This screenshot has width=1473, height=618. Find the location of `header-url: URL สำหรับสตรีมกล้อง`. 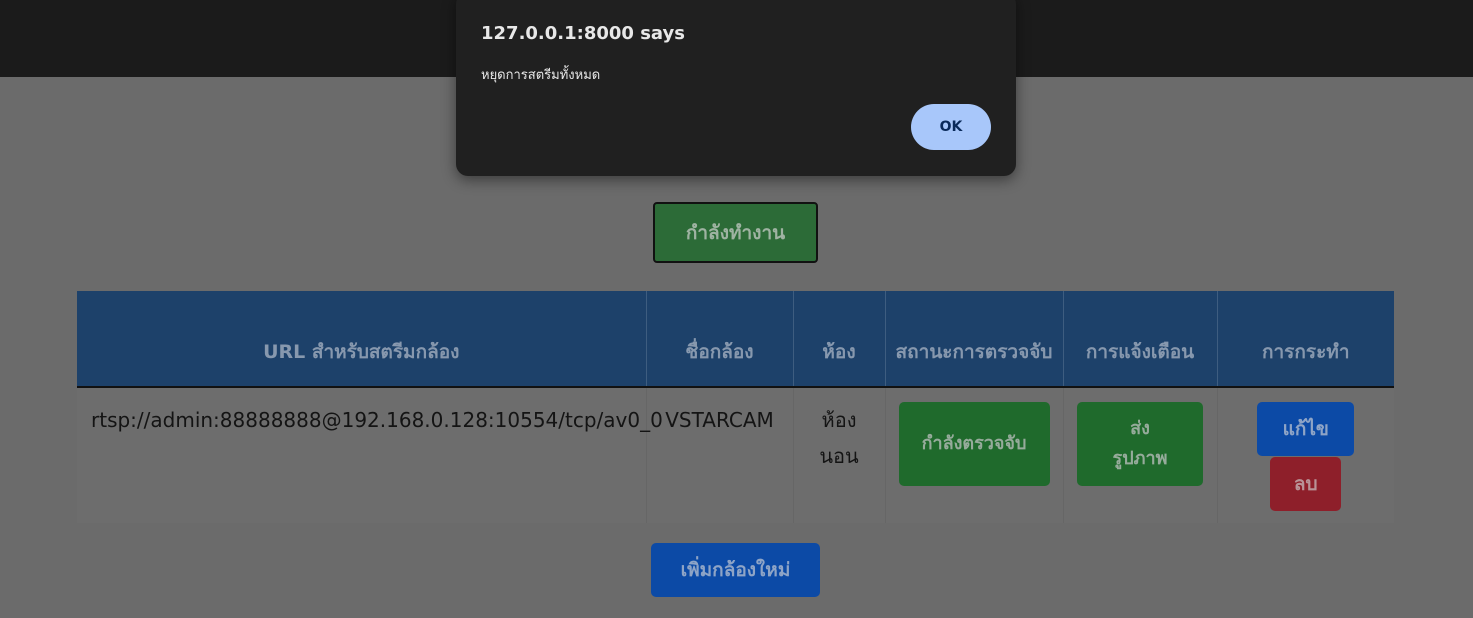

header-url: URL สำหรับสตรีมกล้อง is located at coordinates (361, 339).